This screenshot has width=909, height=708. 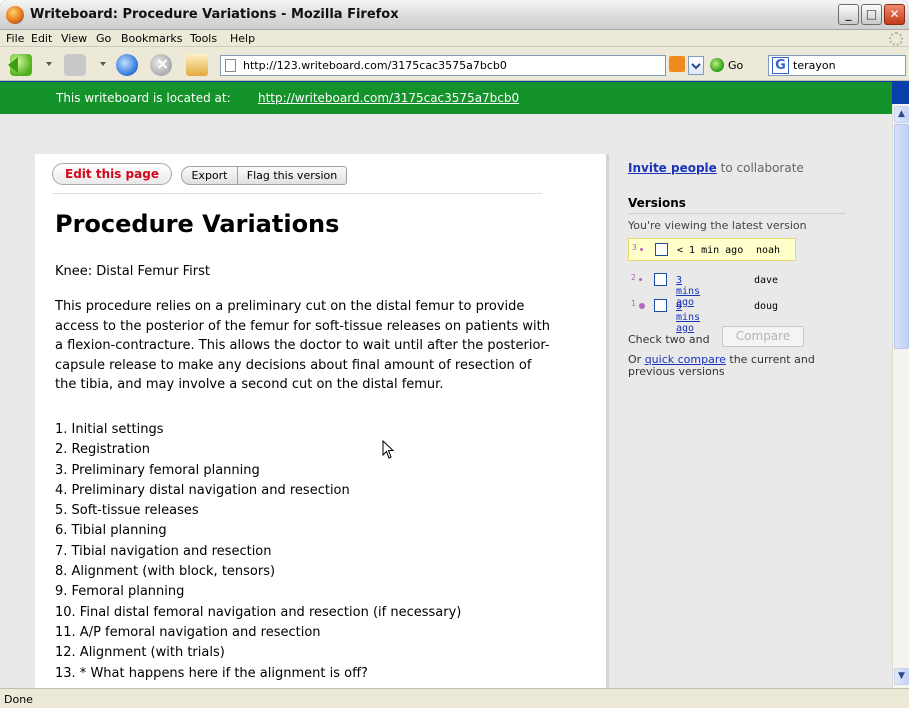 What do you see at coordinates (20, 65) in the screenshot?
I see `back-arrow-icon` at bounding box center [20, 65].